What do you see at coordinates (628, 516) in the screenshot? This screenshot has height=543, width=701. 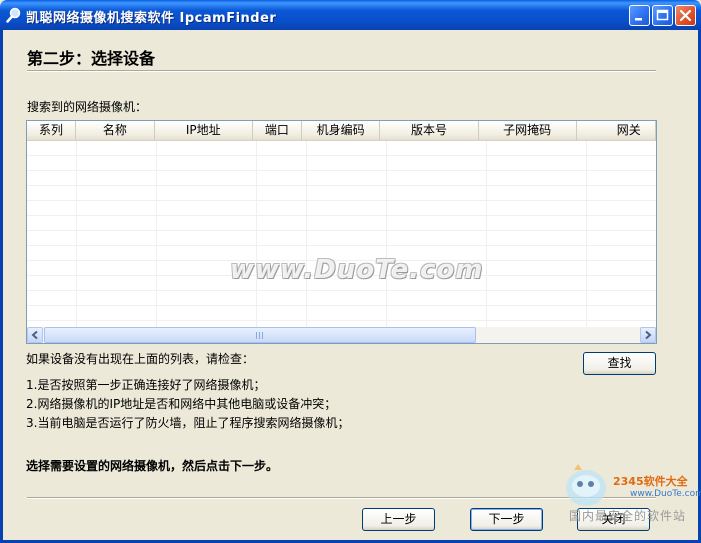 I see `logo-tagline: 国内最安全的软件站` at bounding box center [628, 516].